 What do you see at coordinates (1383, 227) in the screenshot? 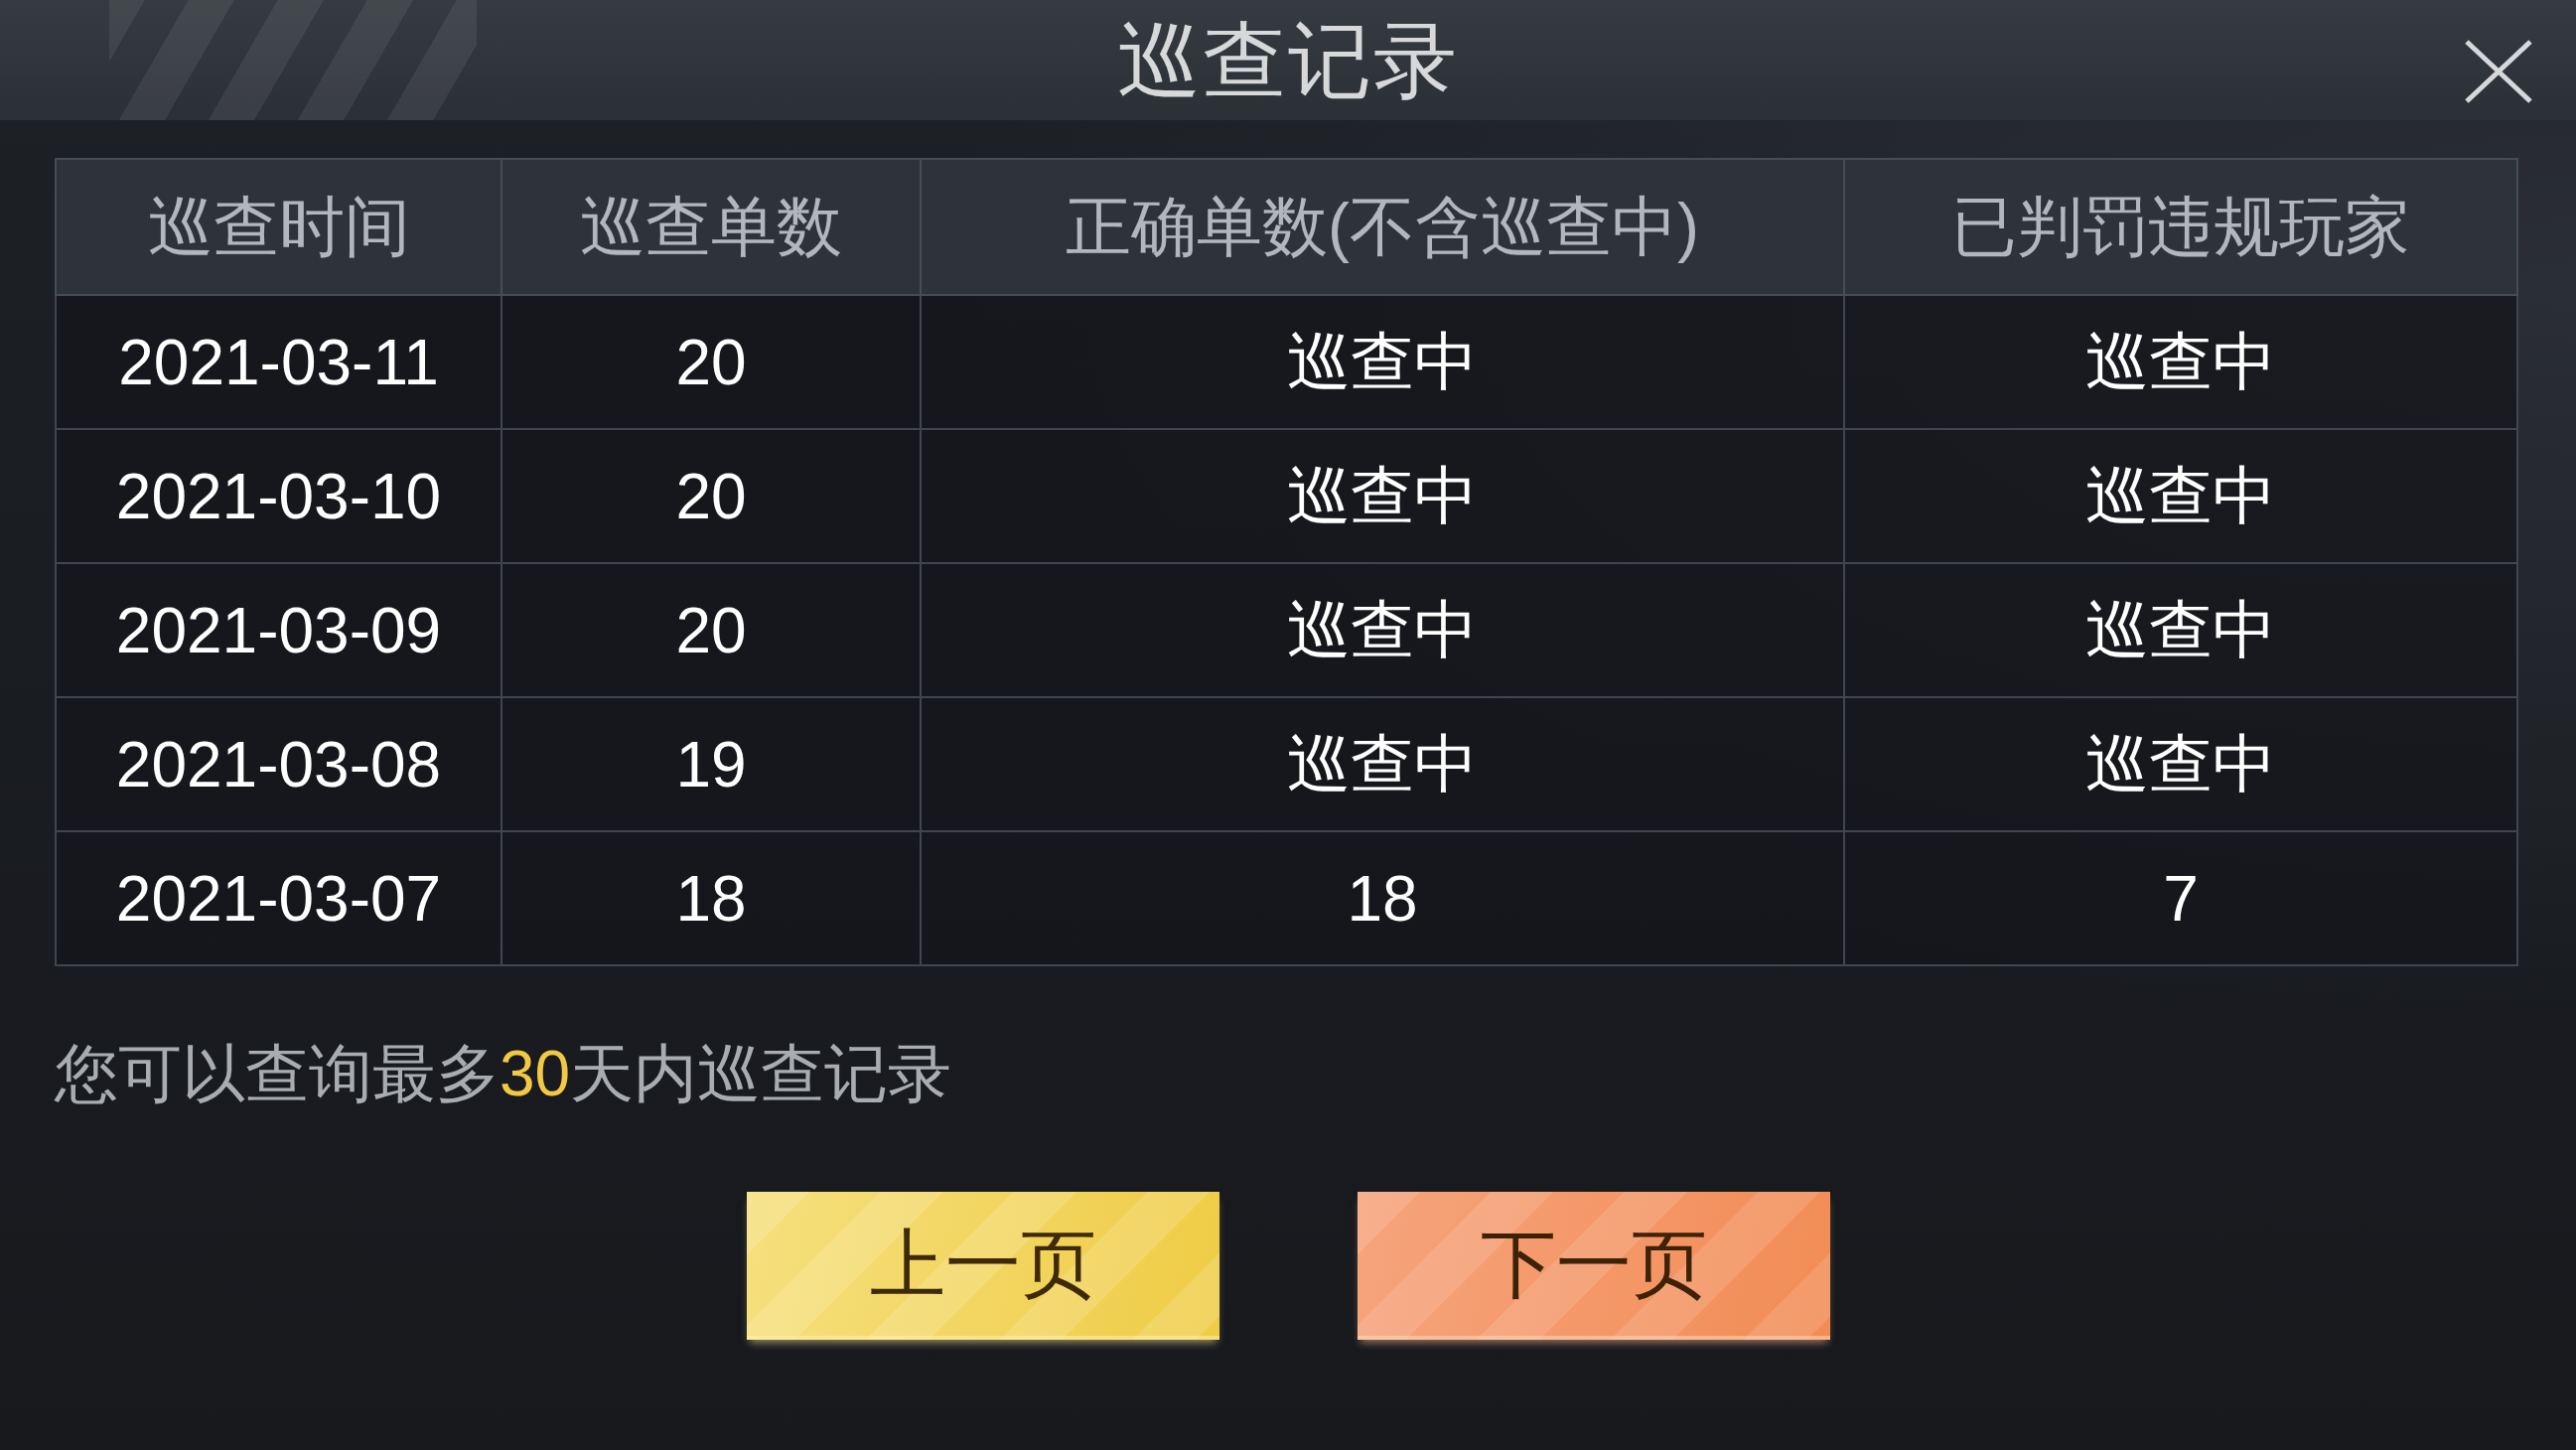
I see `column-header: 正确单数(不含巡查中)` at bounding box center [1383, 227].